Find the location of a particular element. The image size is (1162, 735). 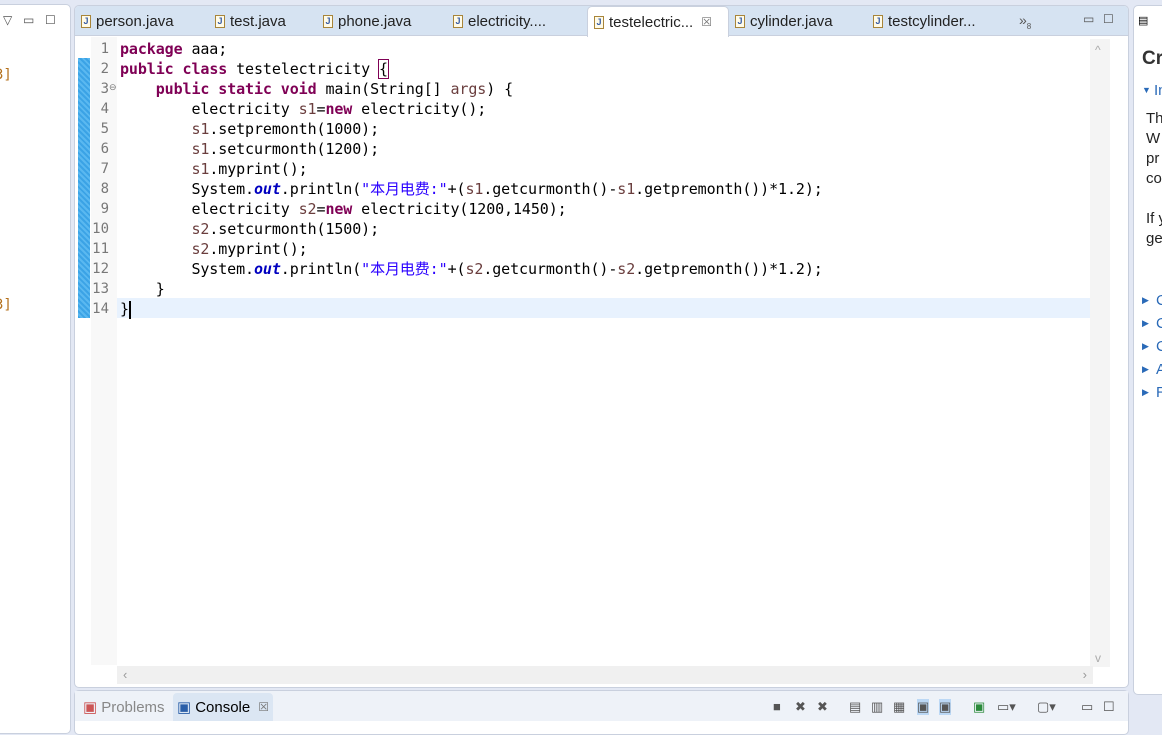

line-number: 10 is located at coordinates (100, 229).